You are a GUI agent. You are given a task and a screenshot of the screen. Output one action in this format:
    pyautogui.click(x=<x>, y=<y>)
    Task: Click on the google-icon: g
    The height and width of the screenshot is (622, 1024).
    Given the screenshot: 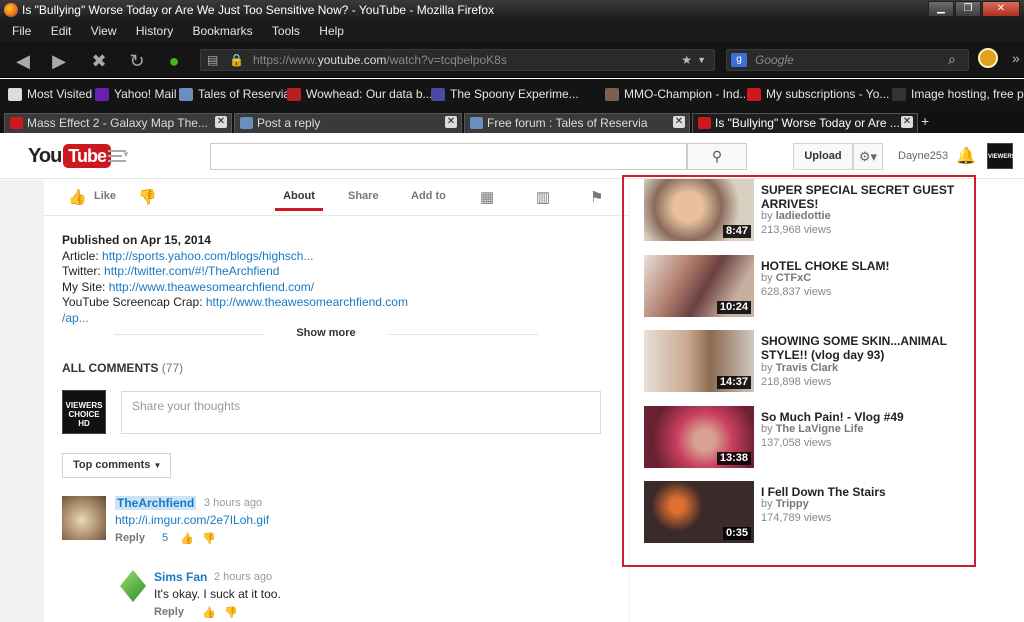 What is the action you would take?
    pyautogui.click(x=739, y=60)
    